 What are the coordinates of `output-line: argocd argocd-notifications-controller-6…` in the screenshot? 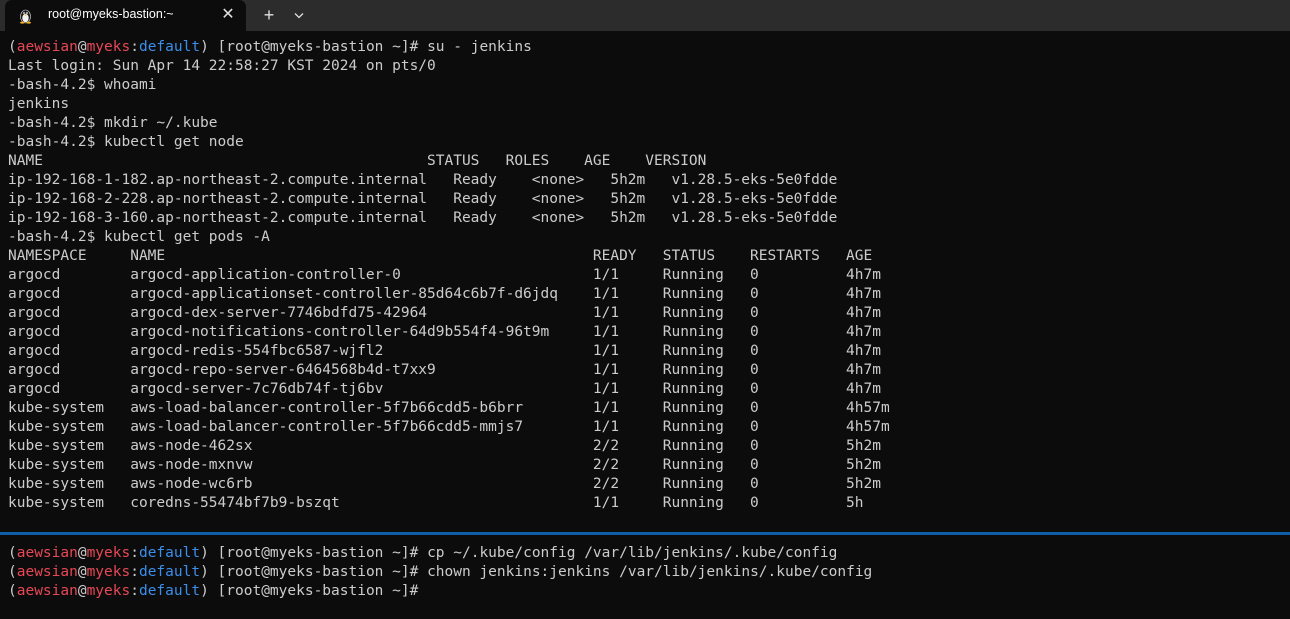 It's located at (444, 332).